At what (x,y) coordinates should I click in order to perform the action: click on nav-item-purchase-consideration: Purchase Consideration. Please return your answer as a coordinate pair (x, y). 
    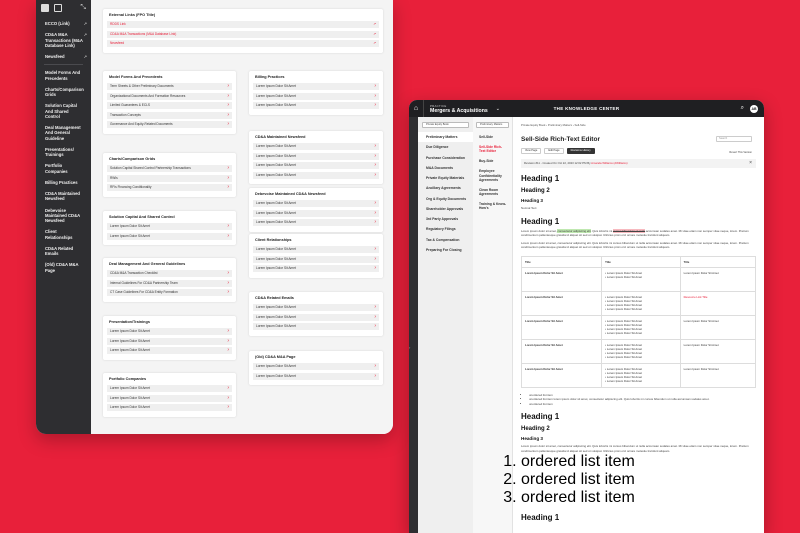
    Looking at the image, I should click on (445, 158).